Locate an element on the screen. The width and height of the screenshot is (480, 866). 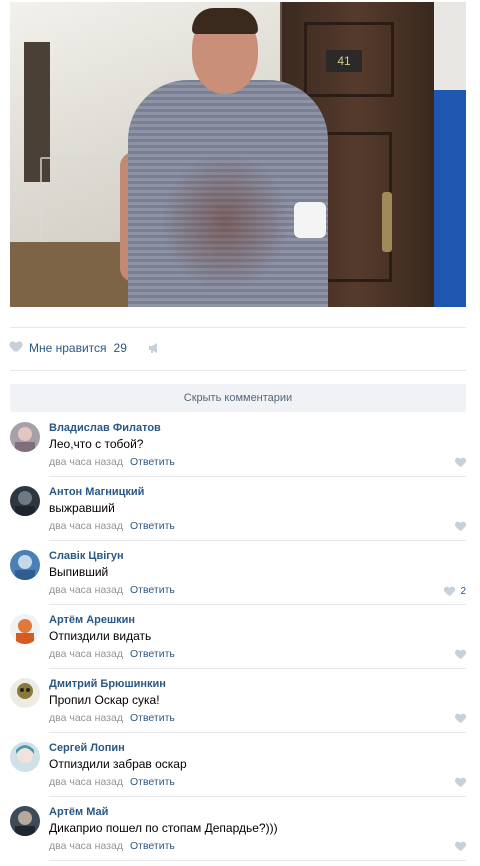
comment-text: Пропил Оскар сука! is located at coordinates (104, 700).